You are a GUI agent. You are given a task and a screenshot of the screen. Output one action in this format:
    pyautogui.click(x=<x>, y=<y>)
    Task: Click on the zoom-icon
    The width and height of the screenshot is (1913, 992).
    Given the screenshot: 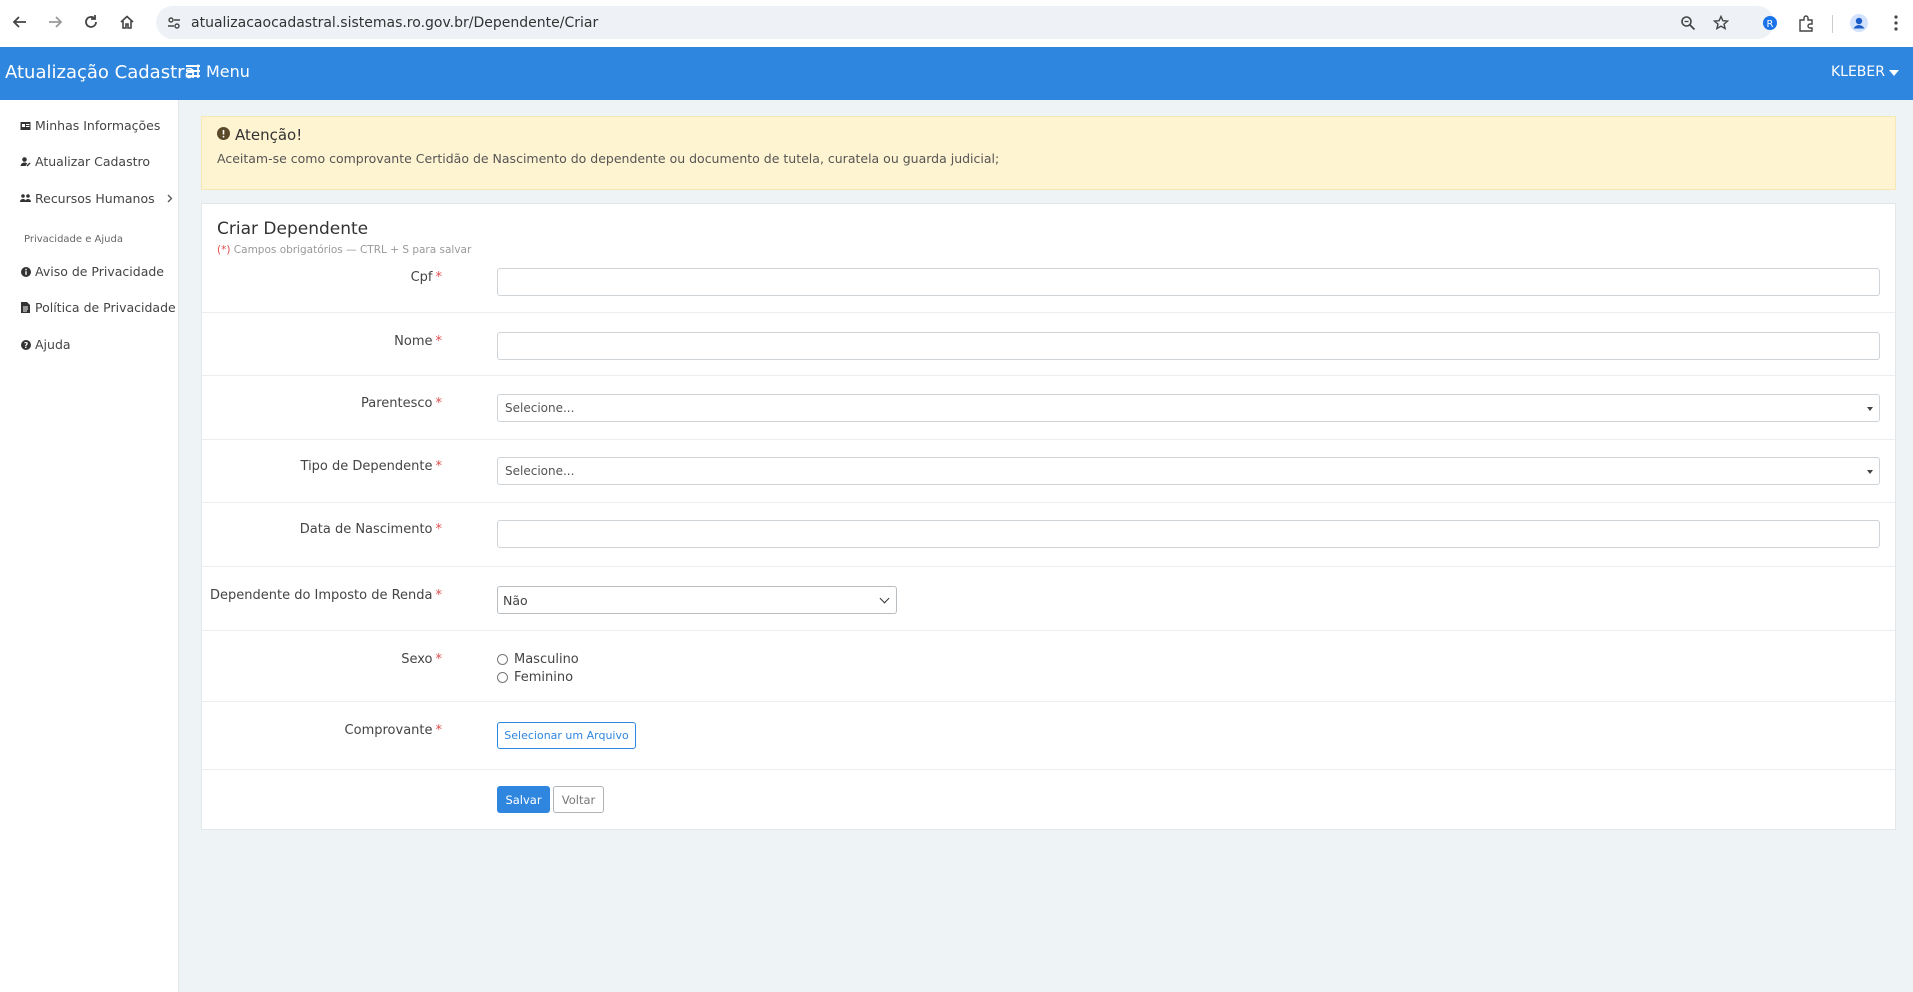 What is the action you would take?
    pyautogui.click(x=1688, y=23)
    